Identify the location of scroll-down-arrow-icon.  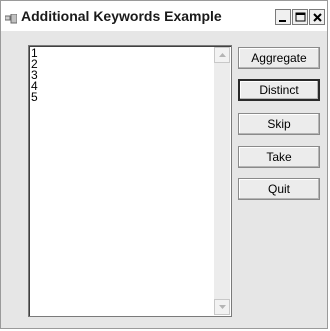
(222, 307).